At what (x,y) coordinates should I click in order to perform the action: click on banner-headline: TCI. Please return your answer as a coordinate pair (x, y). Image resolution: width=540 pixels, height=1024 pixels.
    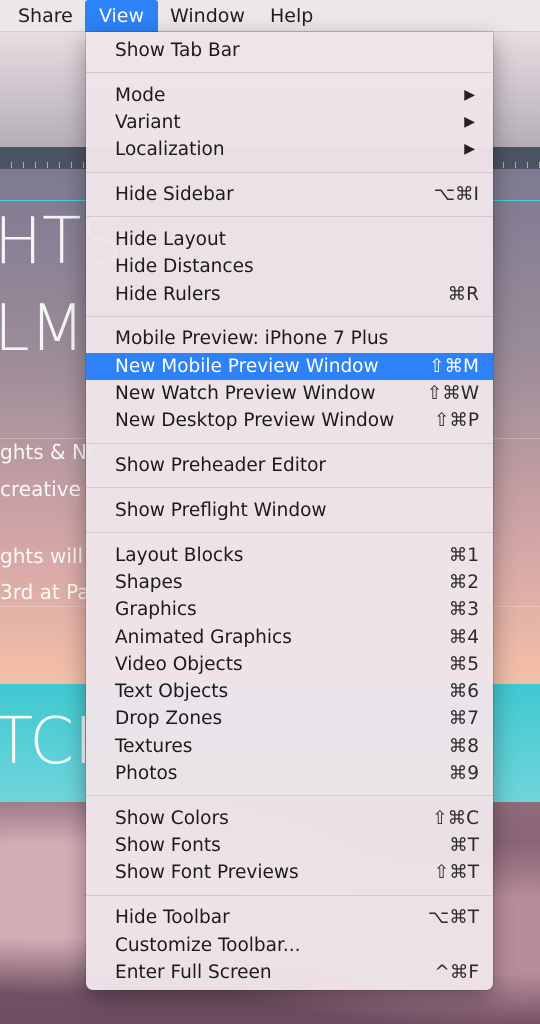
    Looking at the image, I should click on (46, 742).